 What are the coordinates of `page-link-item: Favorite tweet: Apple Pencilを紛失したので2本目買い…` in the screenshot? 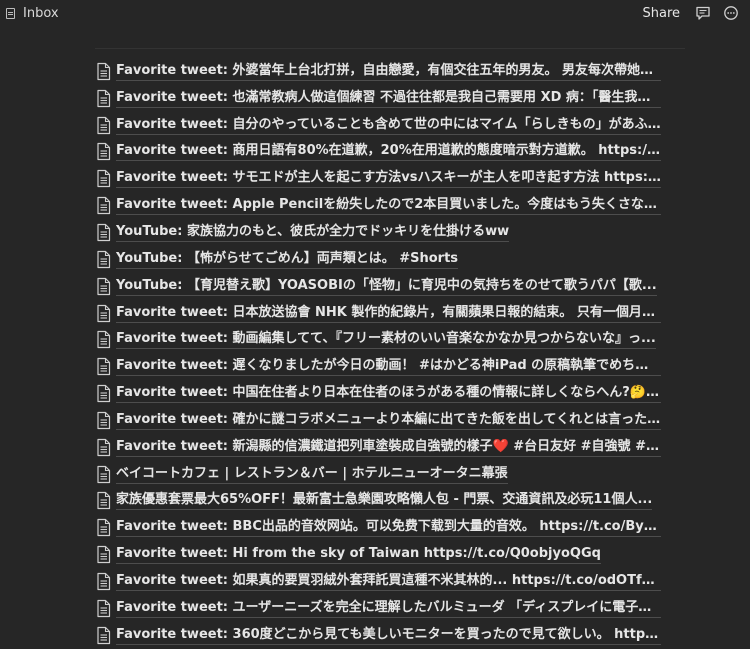 It's located at (381, 205).